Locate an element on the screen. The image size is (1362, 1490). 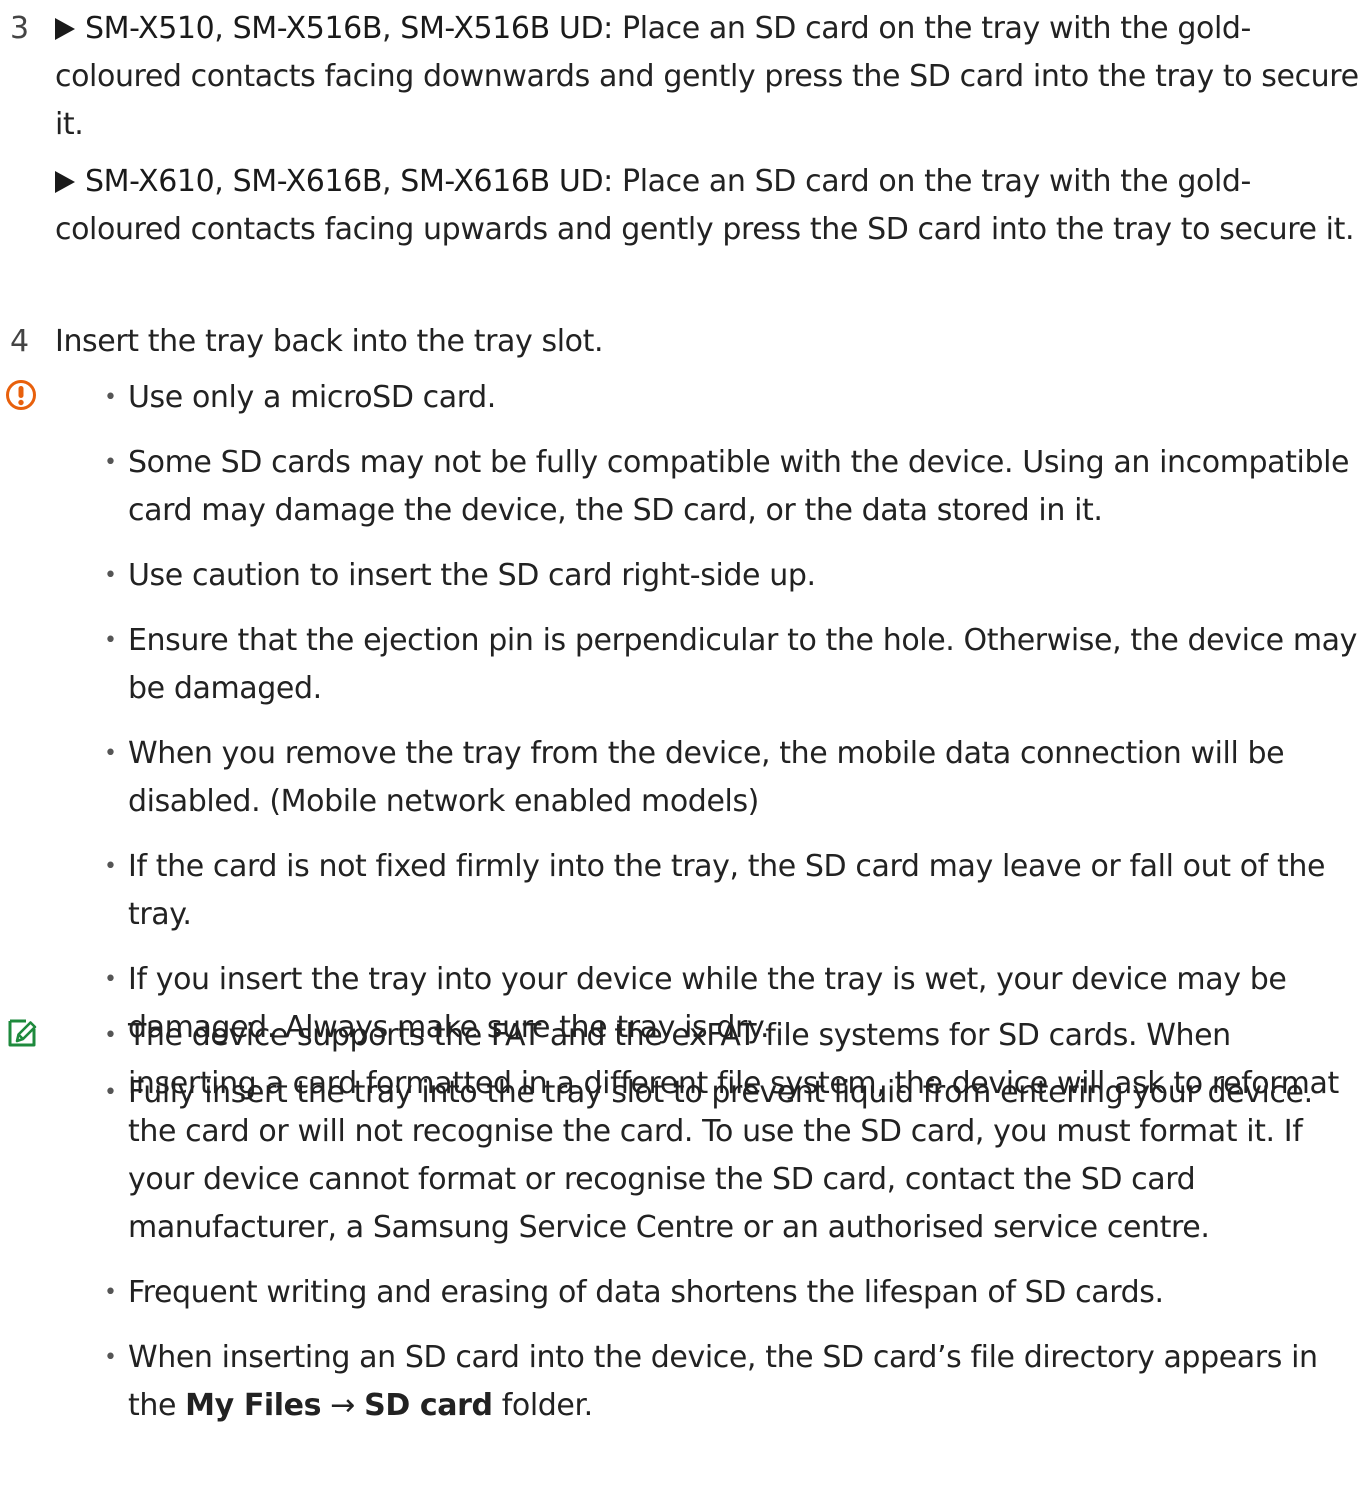
note-pen-icon is located at coordinates (22, 1033).